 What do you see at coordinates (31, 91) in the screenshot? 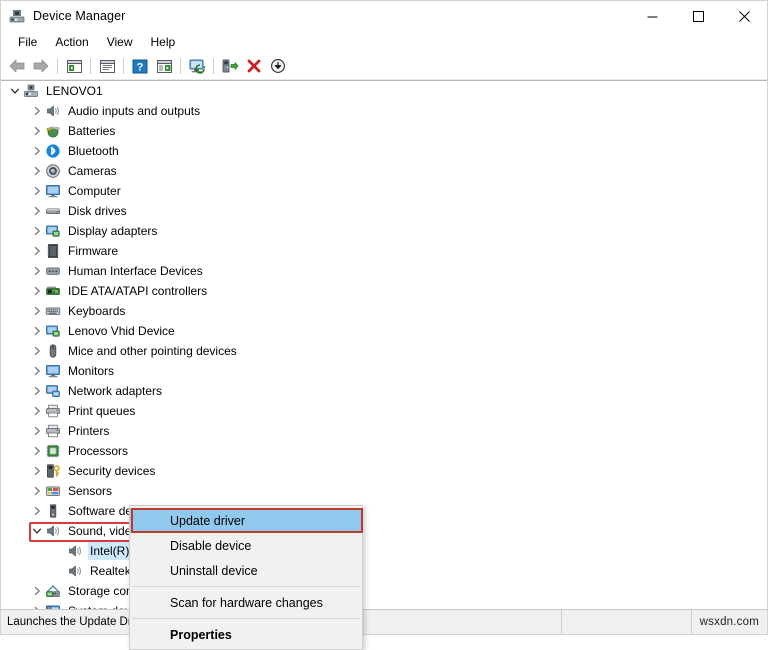
I see `computer-root-icon` at bounding box center [31, 91].